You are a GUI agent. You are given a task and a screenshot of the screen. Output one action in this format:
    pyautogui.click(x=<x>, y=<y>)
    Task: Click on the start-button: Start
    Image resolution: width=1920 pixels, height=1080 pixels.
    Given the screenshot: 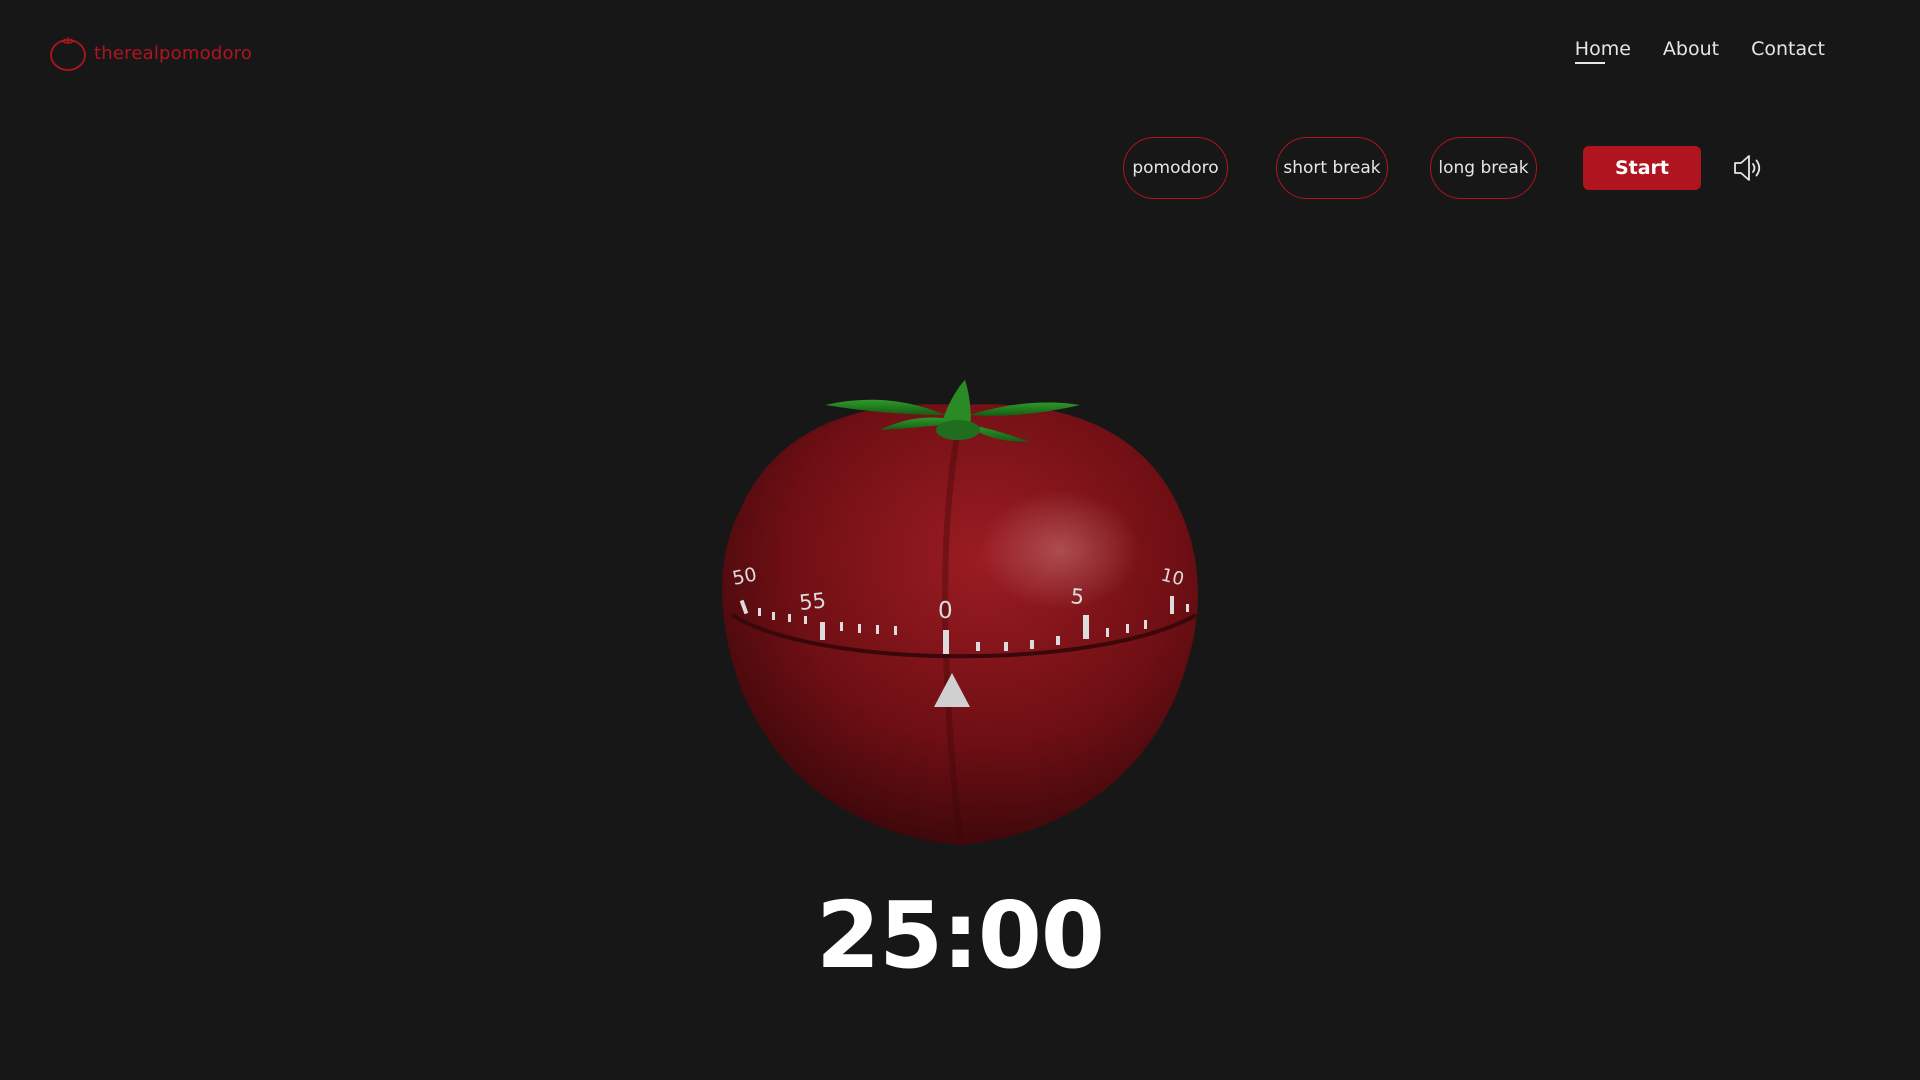 What is the action you would take?
    pyautogui.click(x=1642, y=168)
    